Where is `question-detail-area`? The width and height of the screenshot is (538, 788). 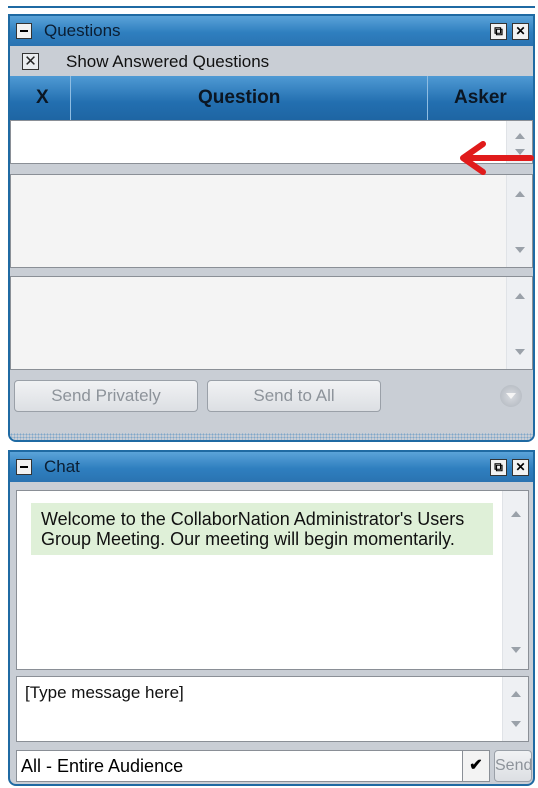 question-detail-area is located at coordinates (271, 221).